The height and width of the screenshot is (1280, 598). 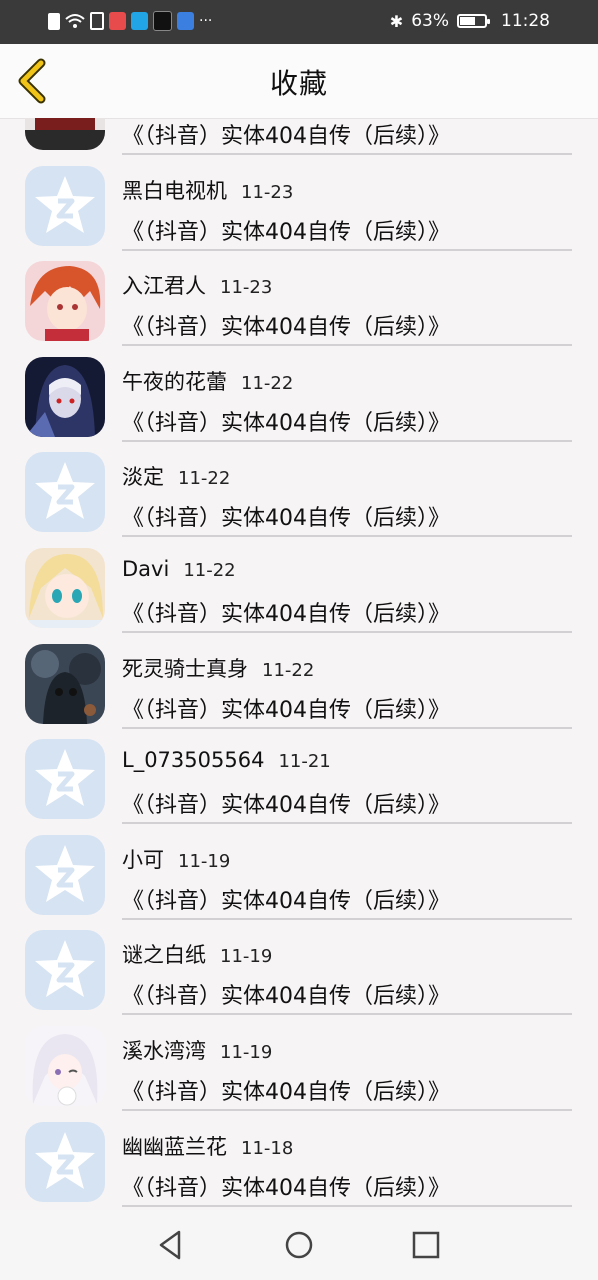 I want to click on user-name: 幽幽蓝兰花 11-18, so click(x=208, y=1146).